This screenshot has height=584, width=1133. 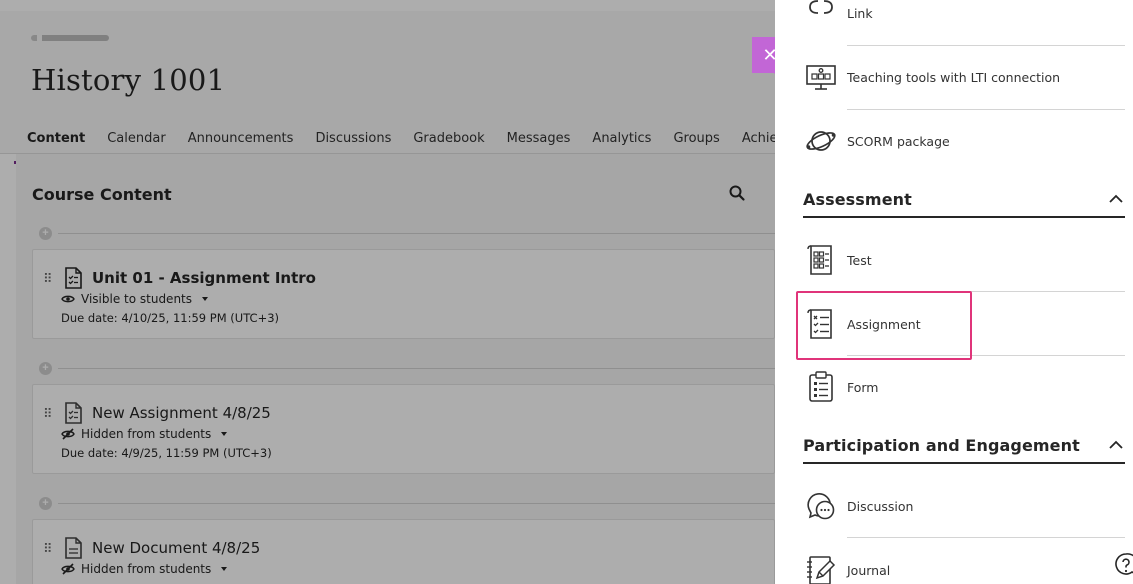 I want to click on link-icon, so click(x=821, y=7).